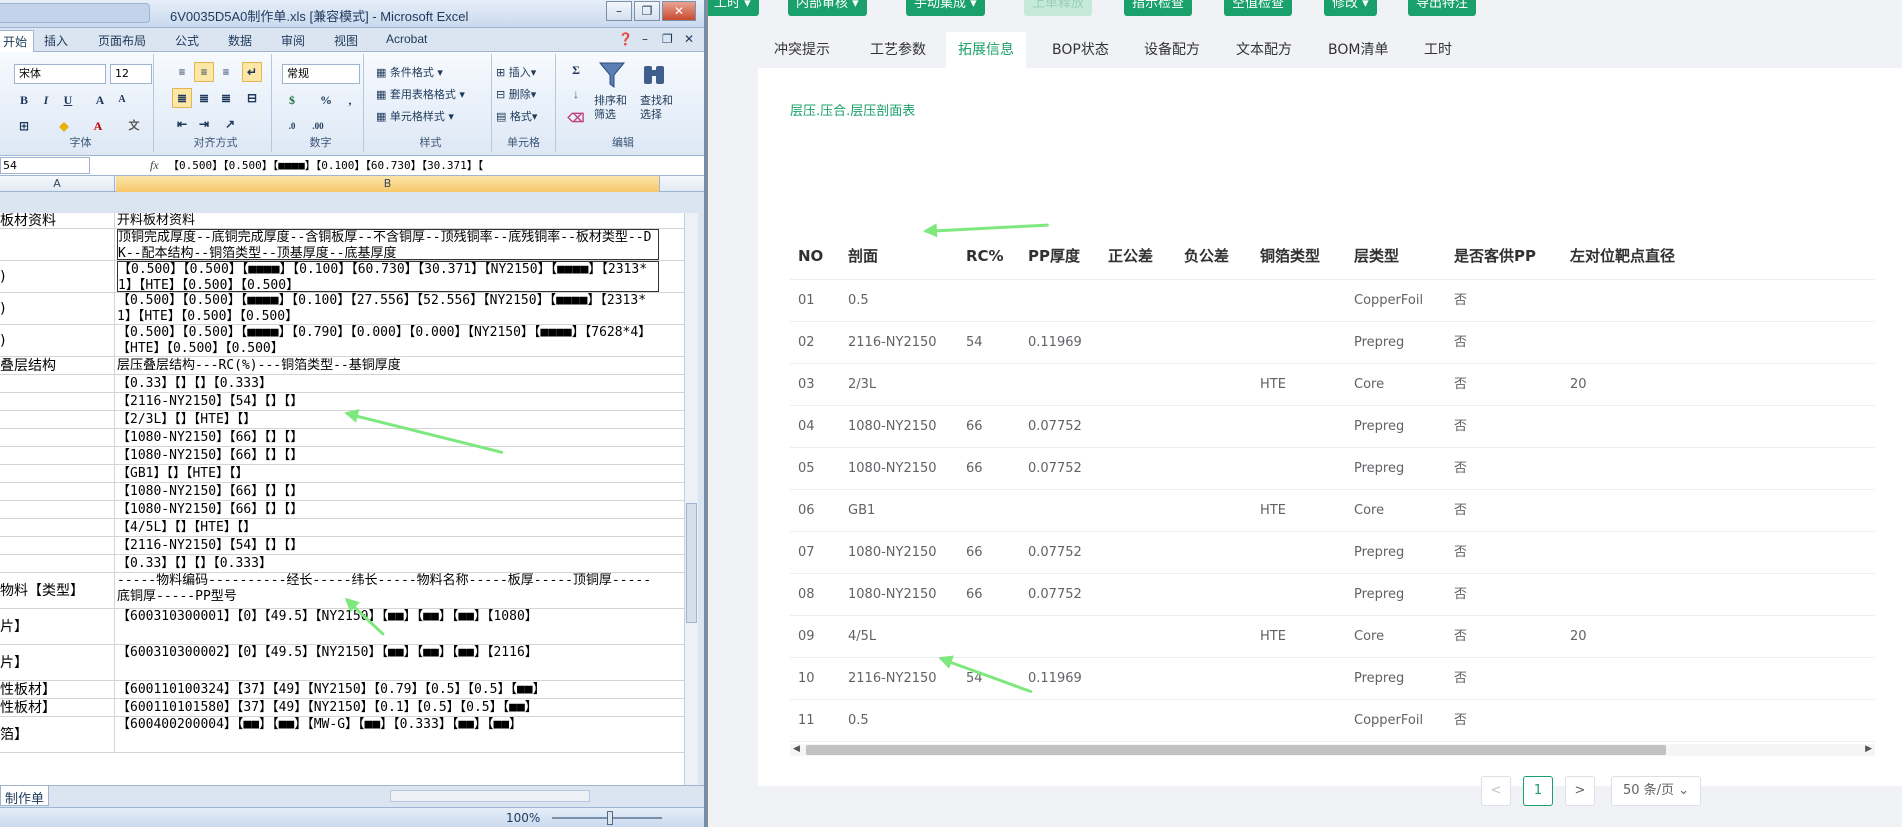  What do you see at coordinates (24, 126) in the screenshot?
I see `borders-icon: ⊞` at bounding box center [24, 126].